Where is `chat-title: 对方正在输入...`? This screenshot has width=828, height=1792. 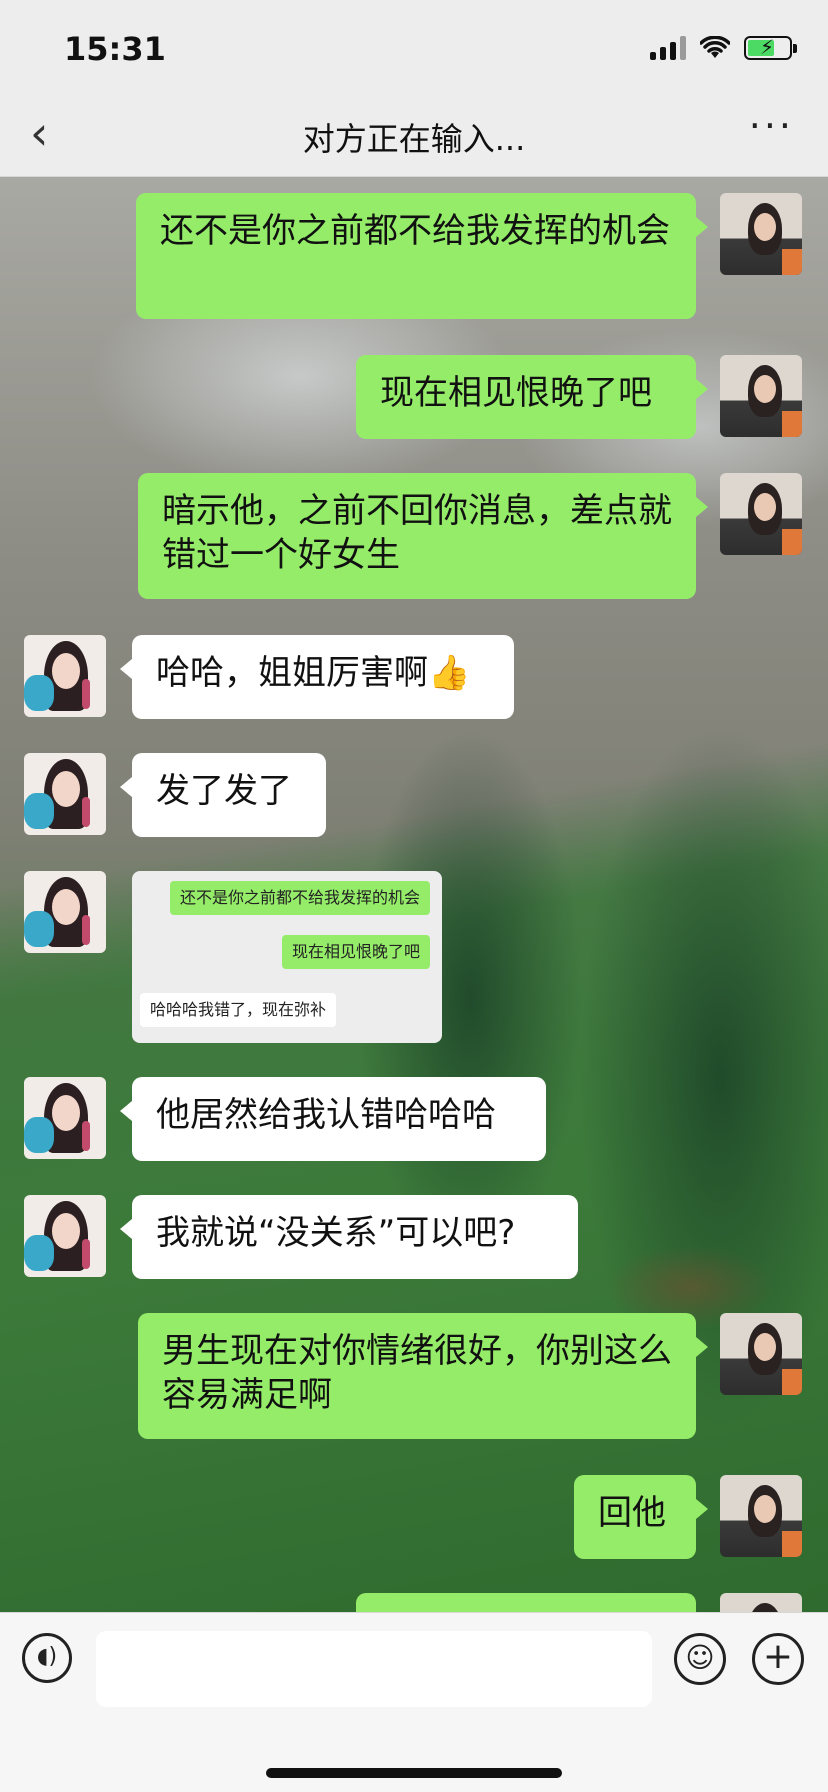 chat-title: 对方正在输入... is located at coordinates (414, 139).